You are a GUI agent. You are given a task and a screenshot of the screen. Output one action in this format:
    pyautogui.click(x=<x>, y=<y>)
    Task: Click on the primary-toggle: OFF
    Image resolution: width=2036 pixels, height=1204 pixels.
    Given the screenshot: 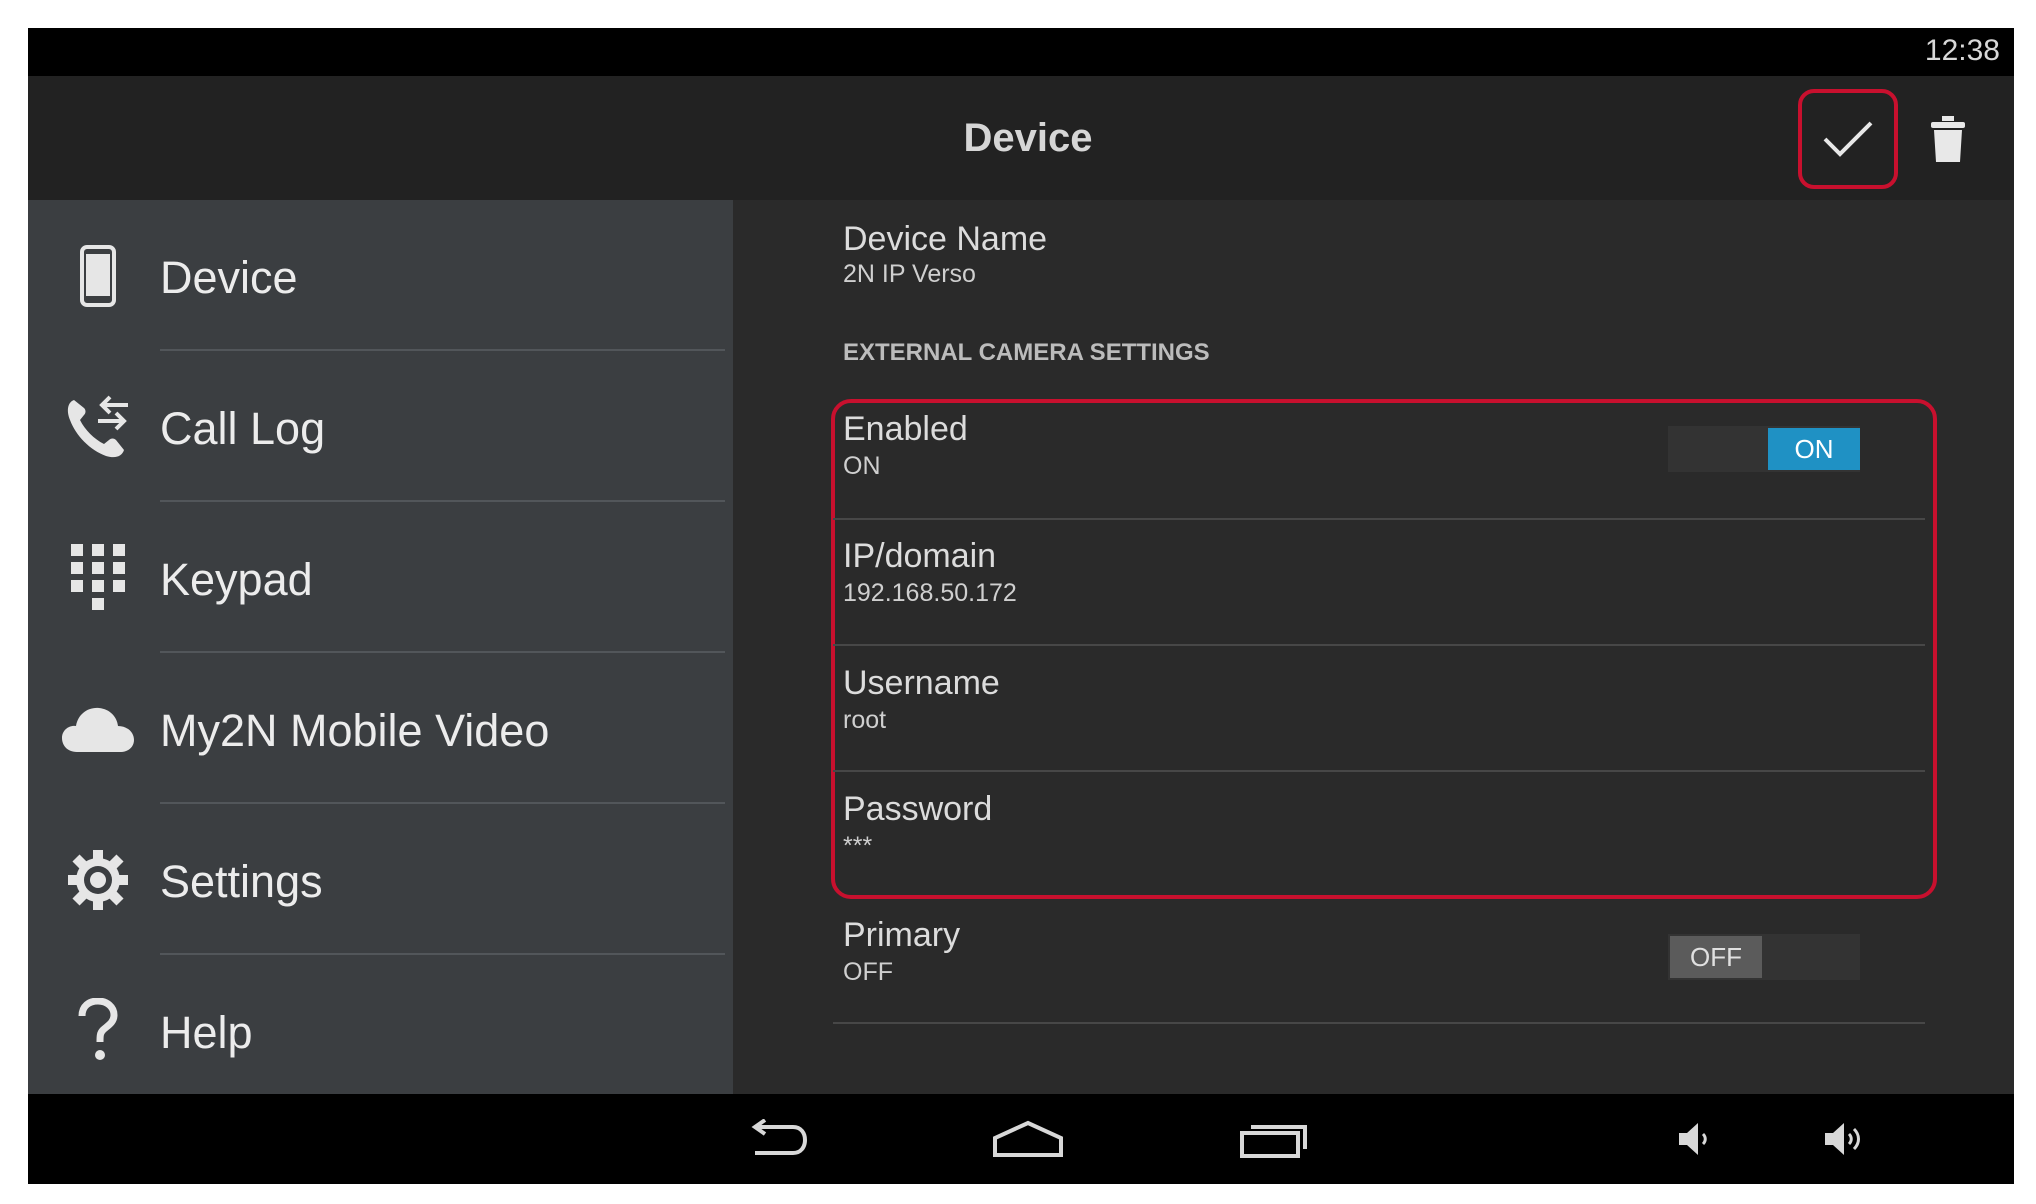 What is the action you would take?
    pyautogui.click(x=1764, y=957)
    